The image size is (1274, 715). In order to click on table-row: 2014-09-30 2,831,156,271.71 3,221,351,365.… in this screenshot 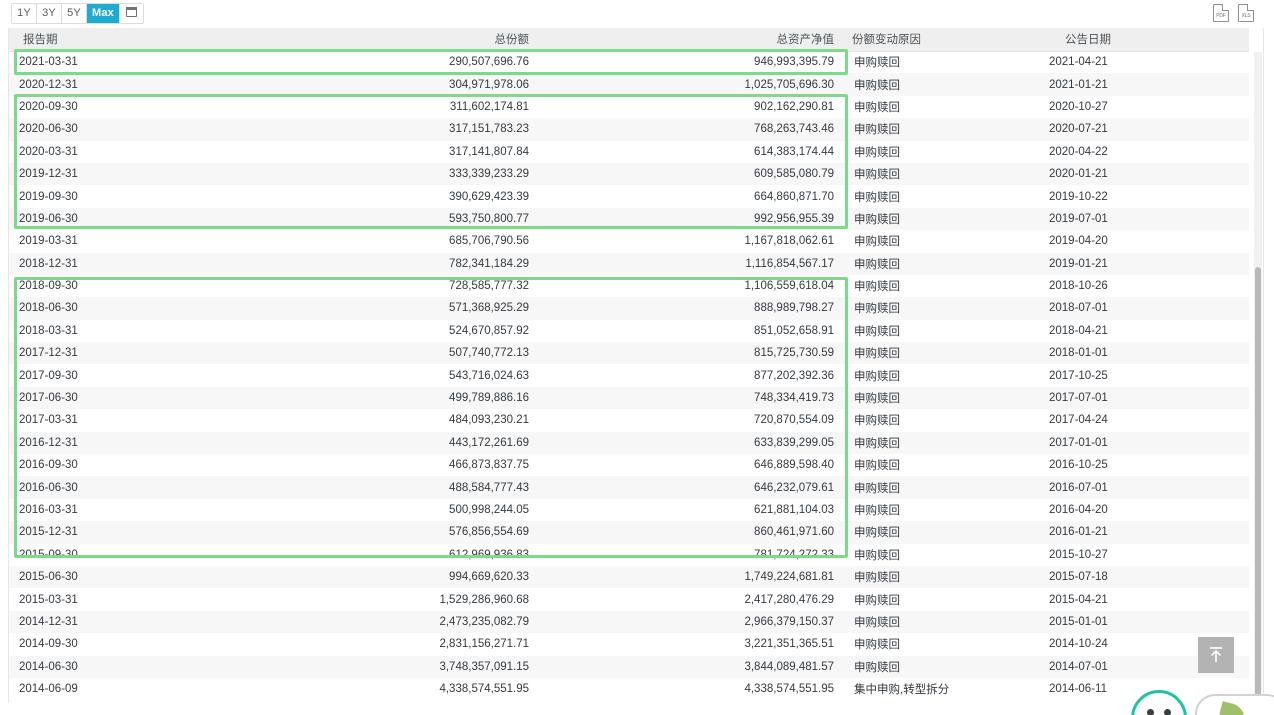, I will do `click(629, 644)`.